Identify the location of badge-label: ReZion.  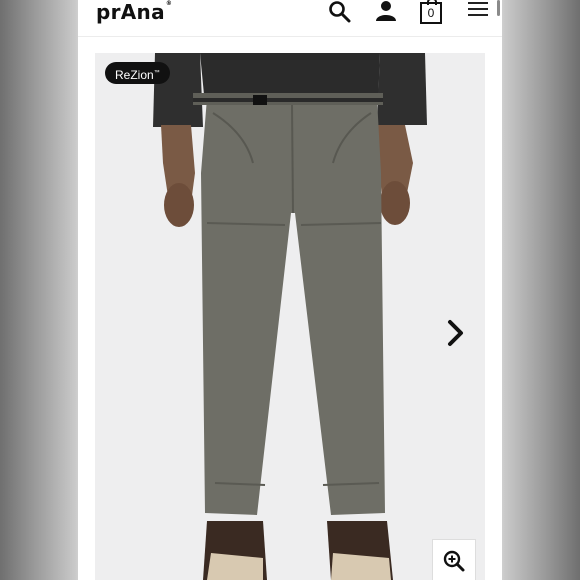
(134, 75).